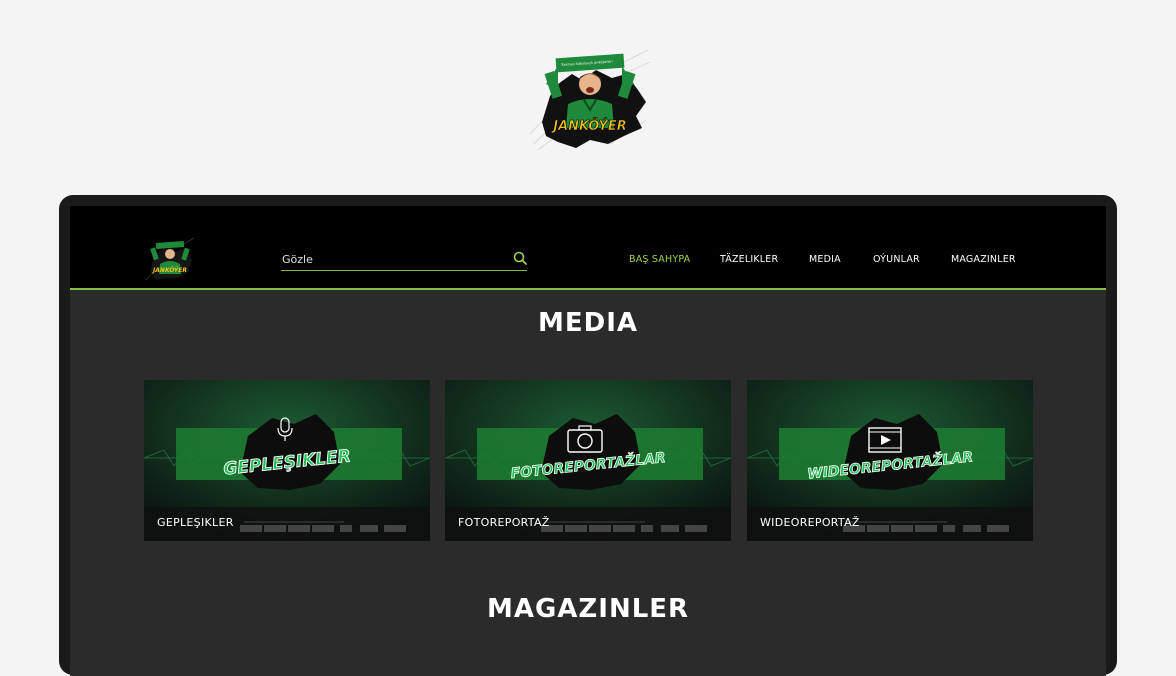 The image size is (1176, 676). I want to click on card-label: WIDEOREPORTAŽ, so click(810, 522).